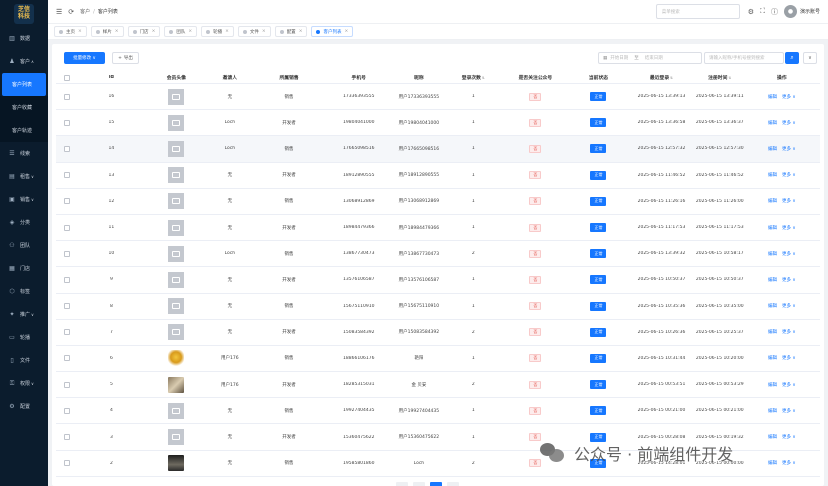 The height and width of the screenshot is (486, 828). What do you see at coordinates (24, 360) in the screenshot?
I see `sidebar-item-11: ▯ 文件` at bounding box center [24, 360].